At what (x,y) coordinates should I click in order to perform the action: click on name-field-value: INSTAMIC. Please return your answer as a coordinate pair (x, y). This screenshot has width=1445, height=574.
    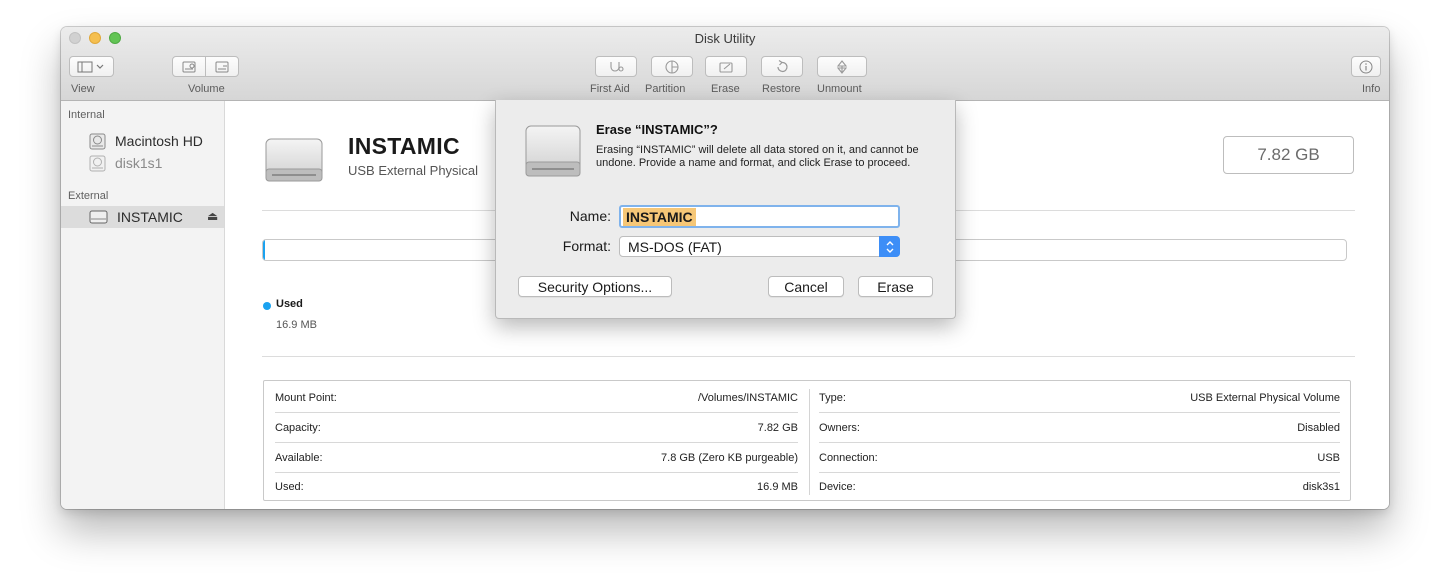
    Looking at the image, I should click on (659, 216).